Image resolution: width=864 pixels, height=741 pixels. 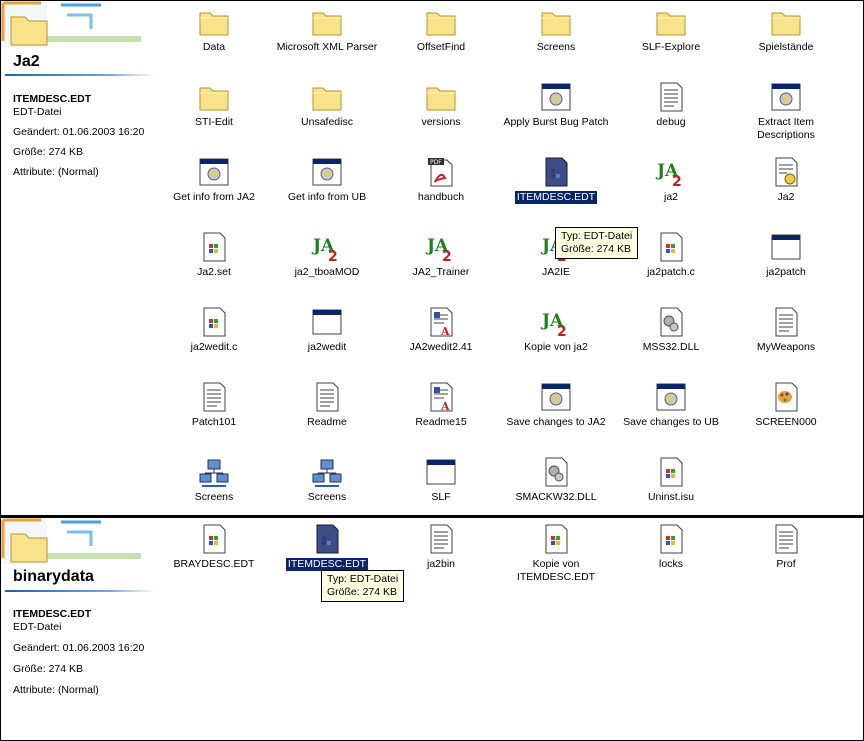 I want to click on file-item-spielst-nde: Spielstände, so click(x=786, y=30).